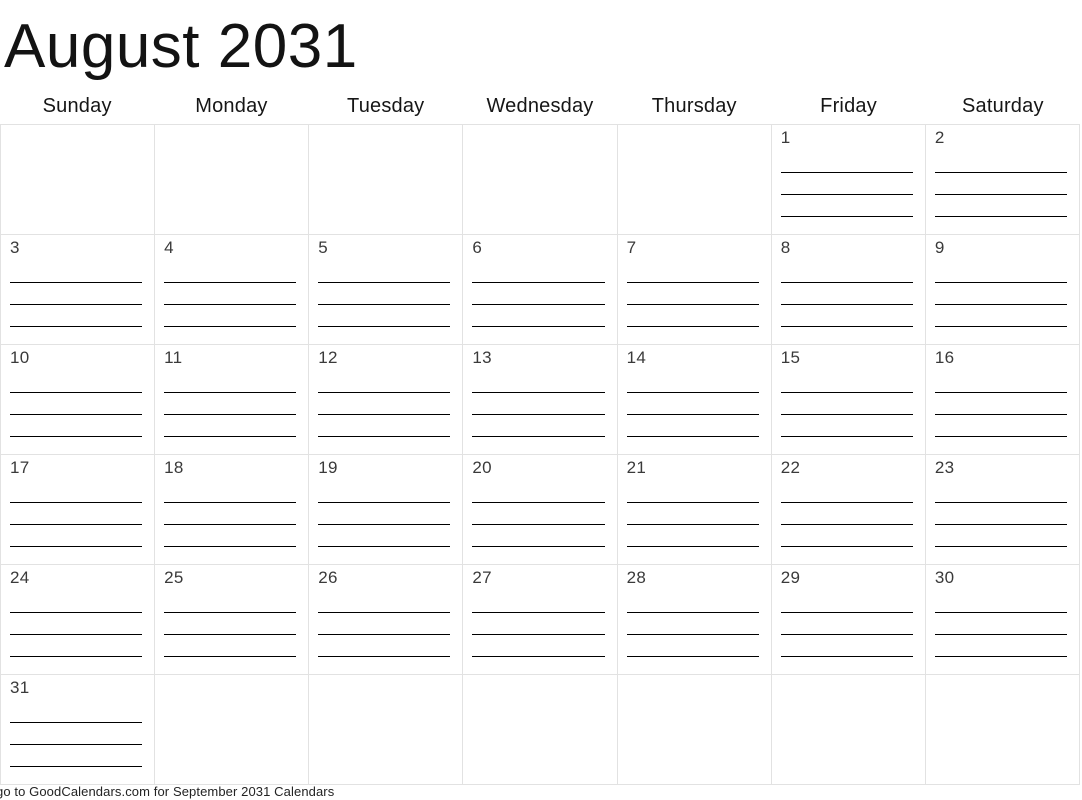 The width and height of the screenshot is (1082, 800). Describe the element at coordinates (386, 290) in the screenshot. I see `day-cell: 5` at that location.